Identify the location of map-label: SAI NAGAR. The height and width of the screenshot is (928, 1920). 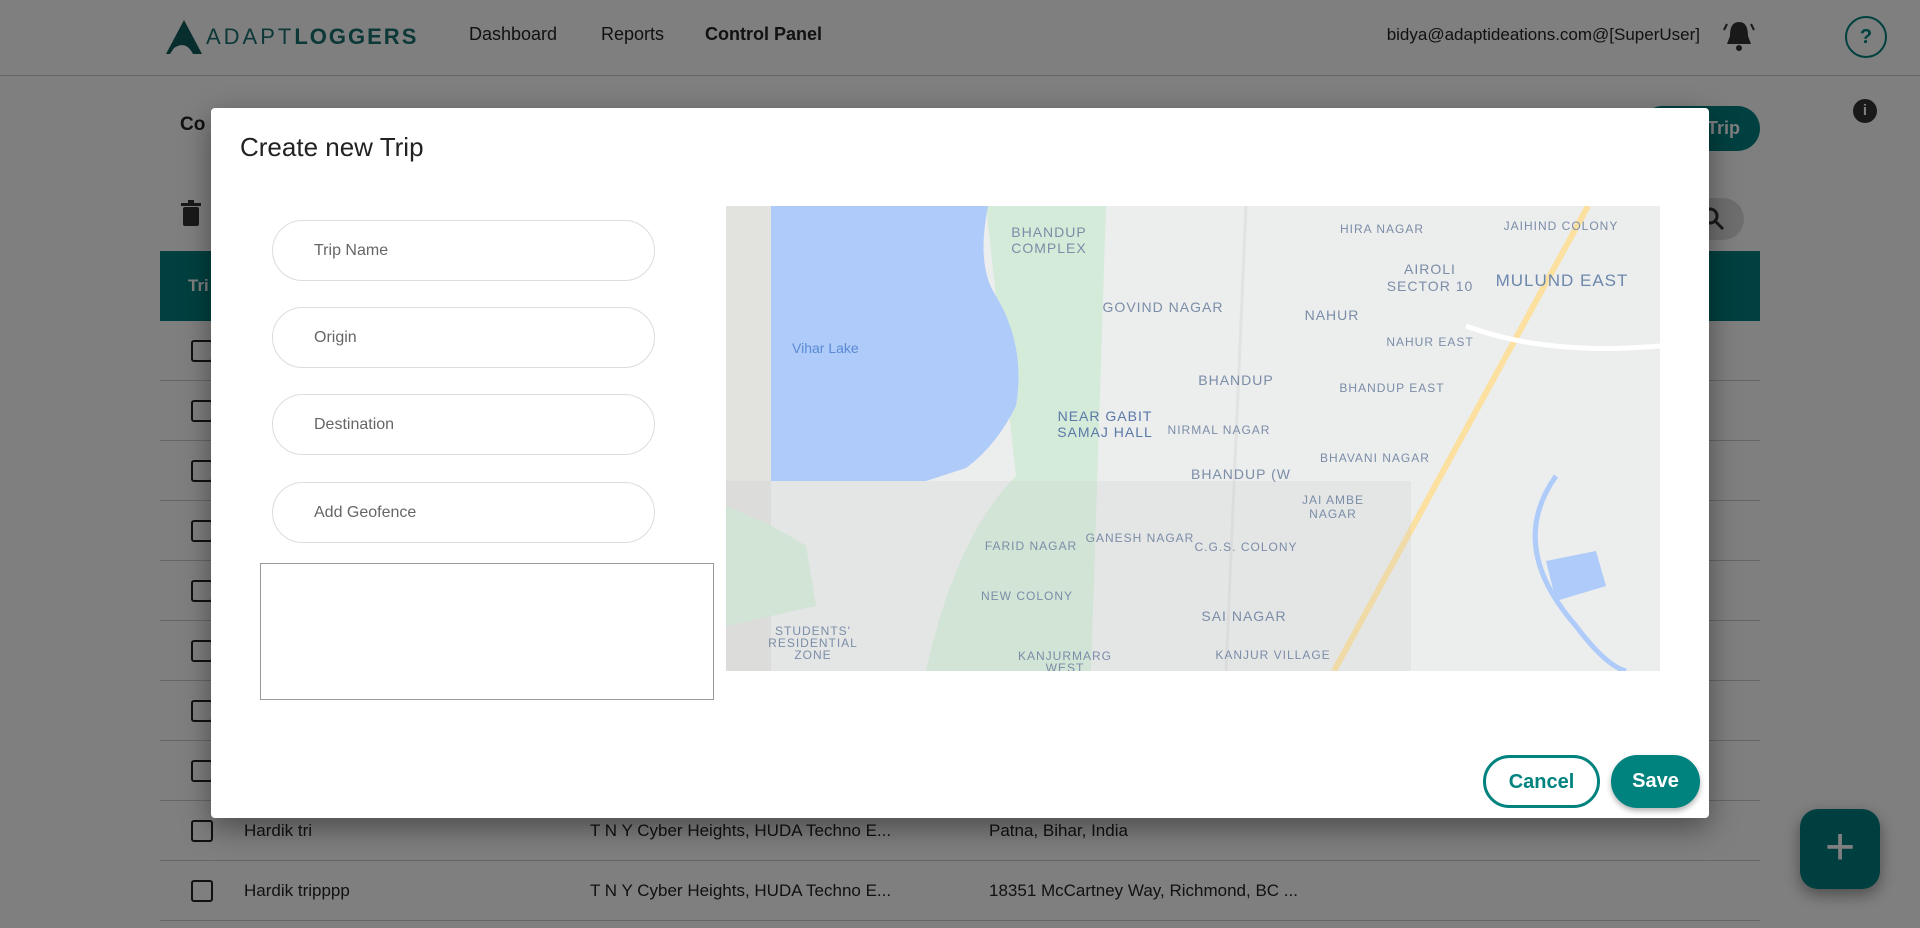
(1243, 616).